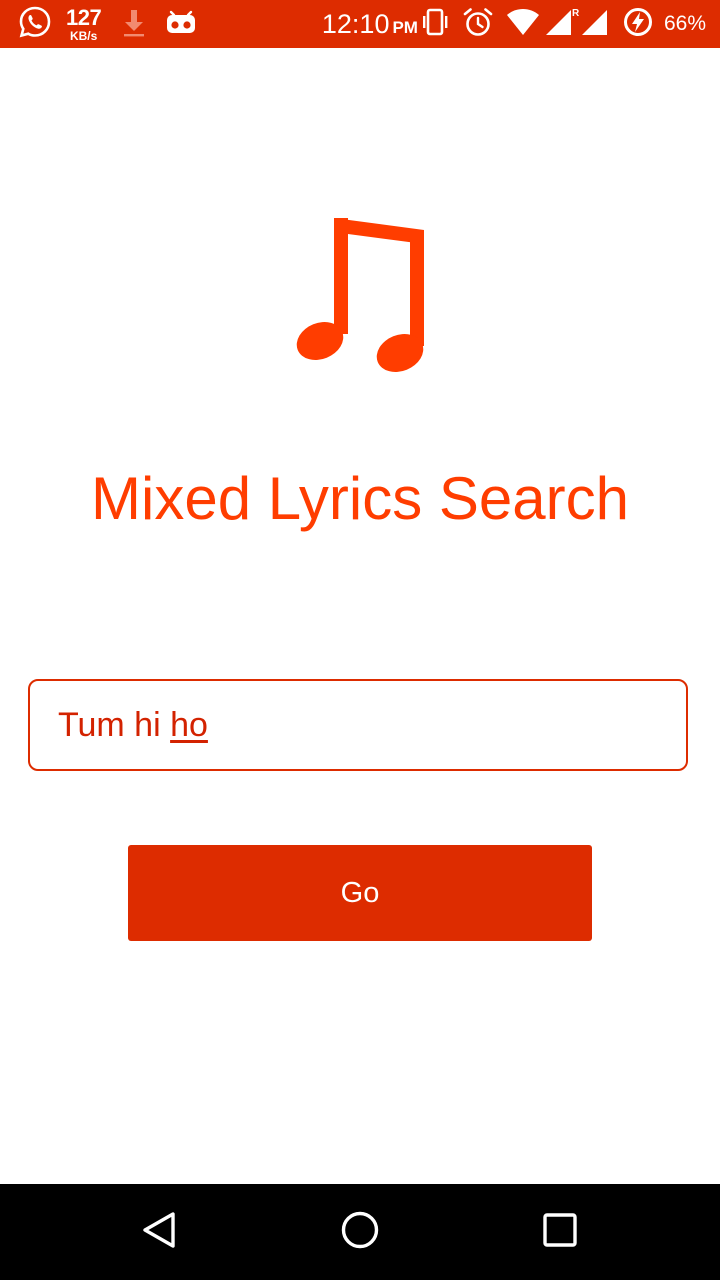  I want to click on clock-time: 12:10, so click(355, 23).